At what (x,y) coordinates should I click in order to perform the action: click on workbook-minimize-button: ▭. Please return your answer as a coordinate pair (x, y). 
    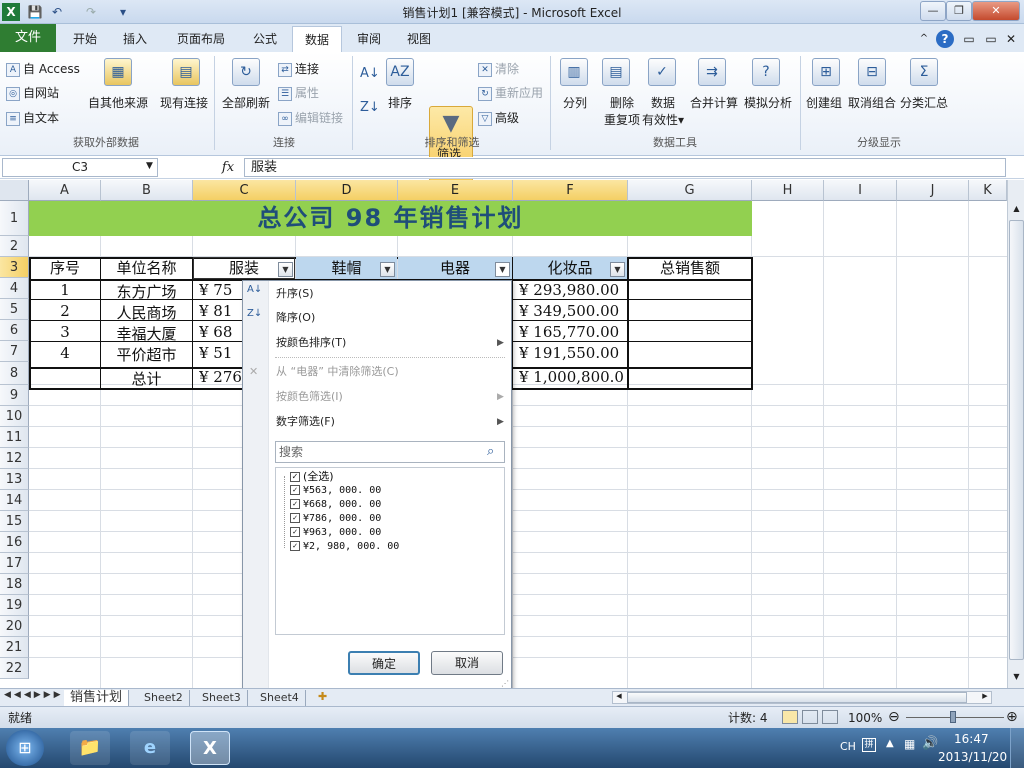
    Looking at the image, I should click on (969, 39).